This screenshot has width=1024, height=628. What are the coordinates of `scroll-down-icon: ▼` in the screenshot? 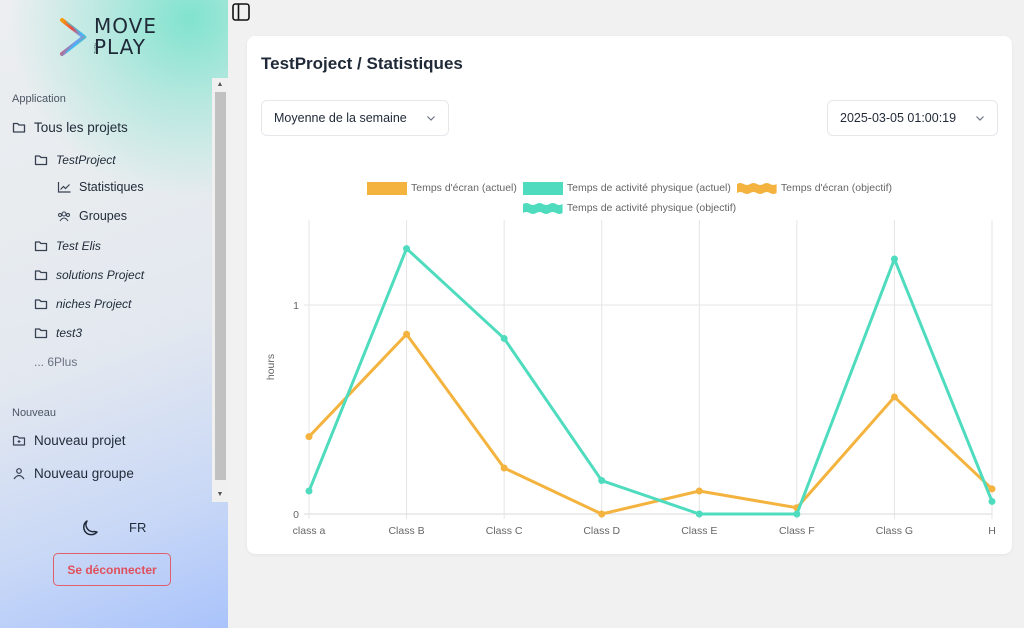 It's located at (220, 495).